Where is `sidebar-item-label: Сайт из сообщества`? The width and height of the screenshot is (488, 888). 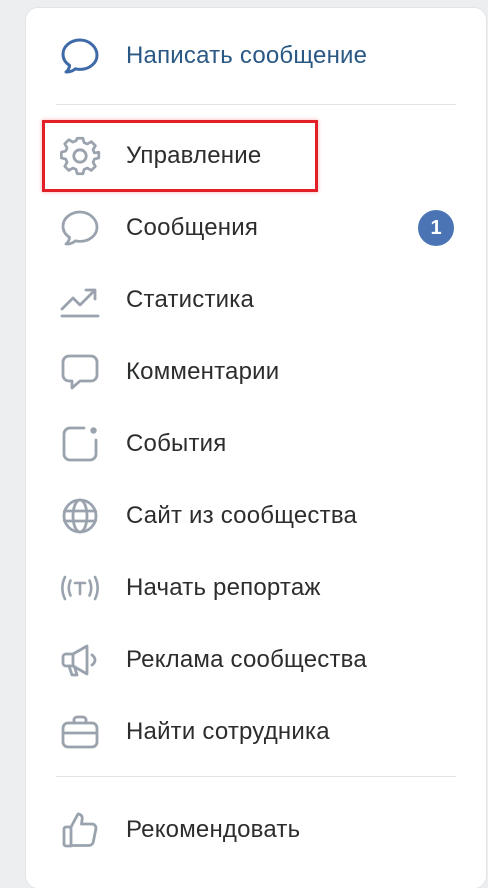 sidebar-item-label: Сайт из сообщества is located at coordinates (242, 515).